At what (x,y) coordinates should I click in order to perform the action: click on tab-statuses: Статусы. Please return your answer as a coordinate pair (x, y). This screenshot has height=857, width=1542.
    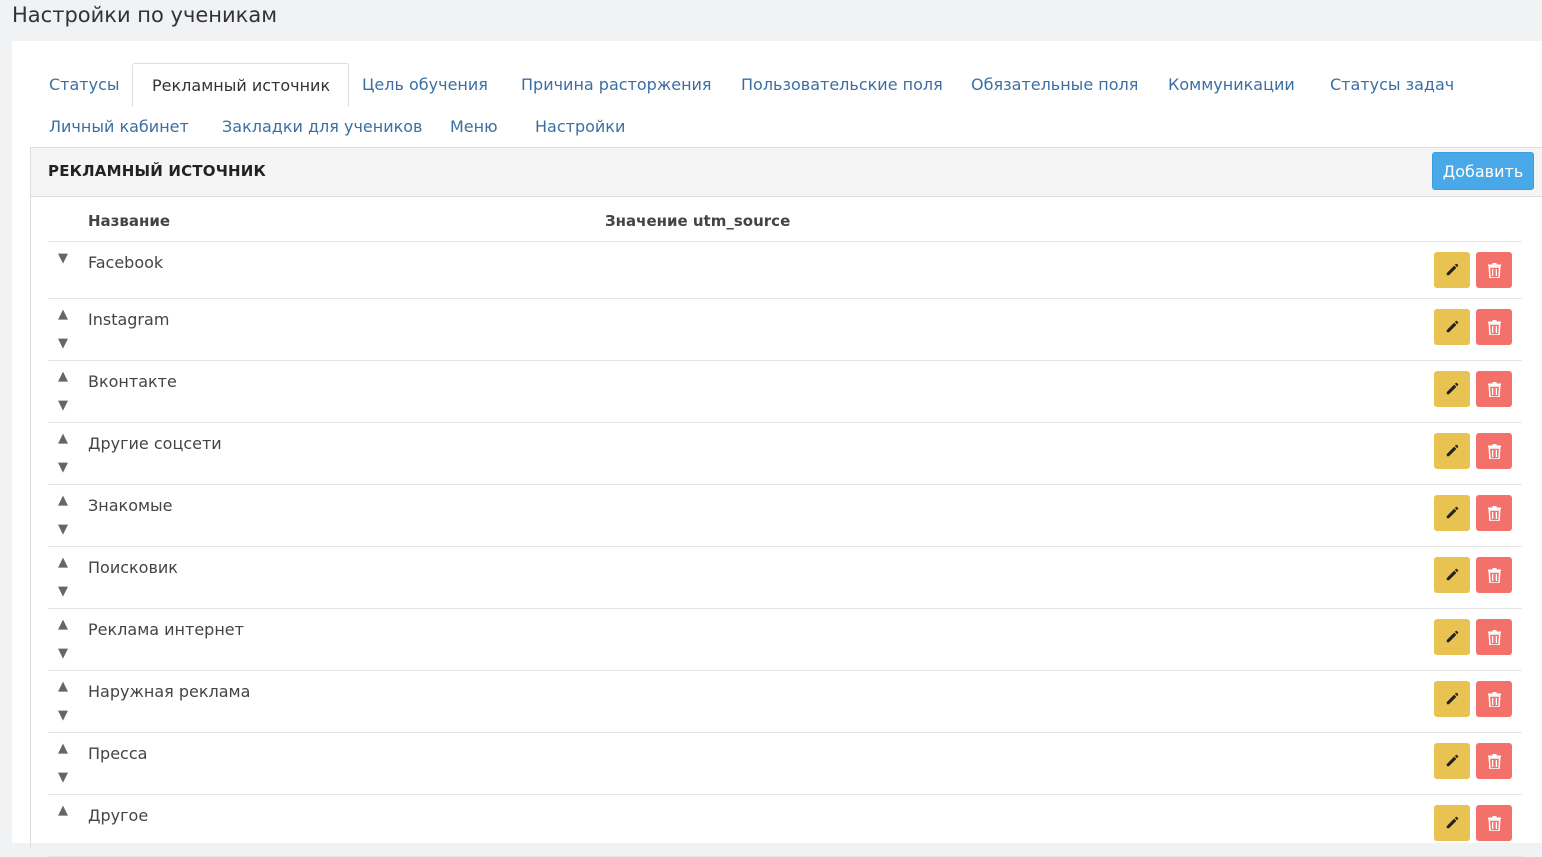
    Looking at the image, I should click on (84, 85).